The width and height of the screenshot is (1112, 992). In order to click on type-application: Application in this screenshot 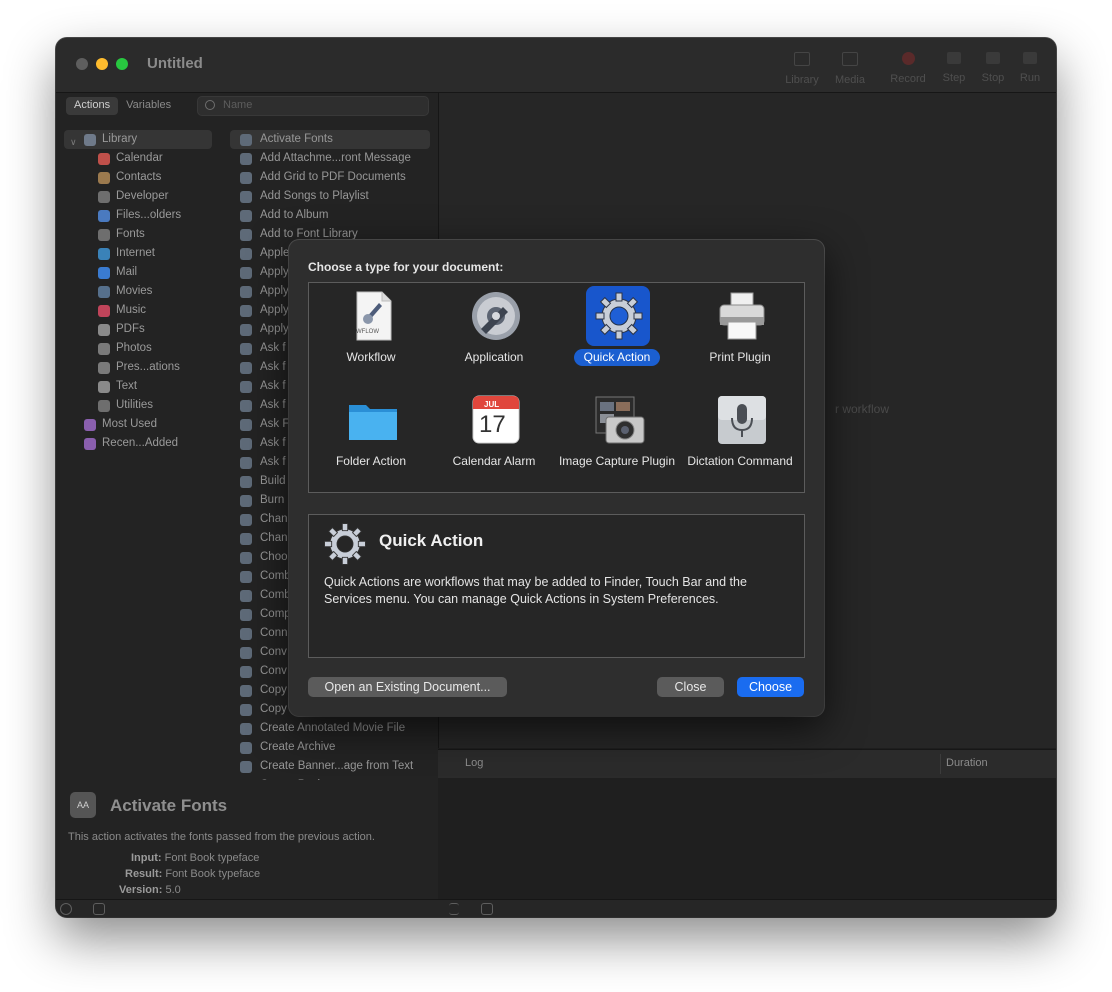, I will do `click(494, 335)`.